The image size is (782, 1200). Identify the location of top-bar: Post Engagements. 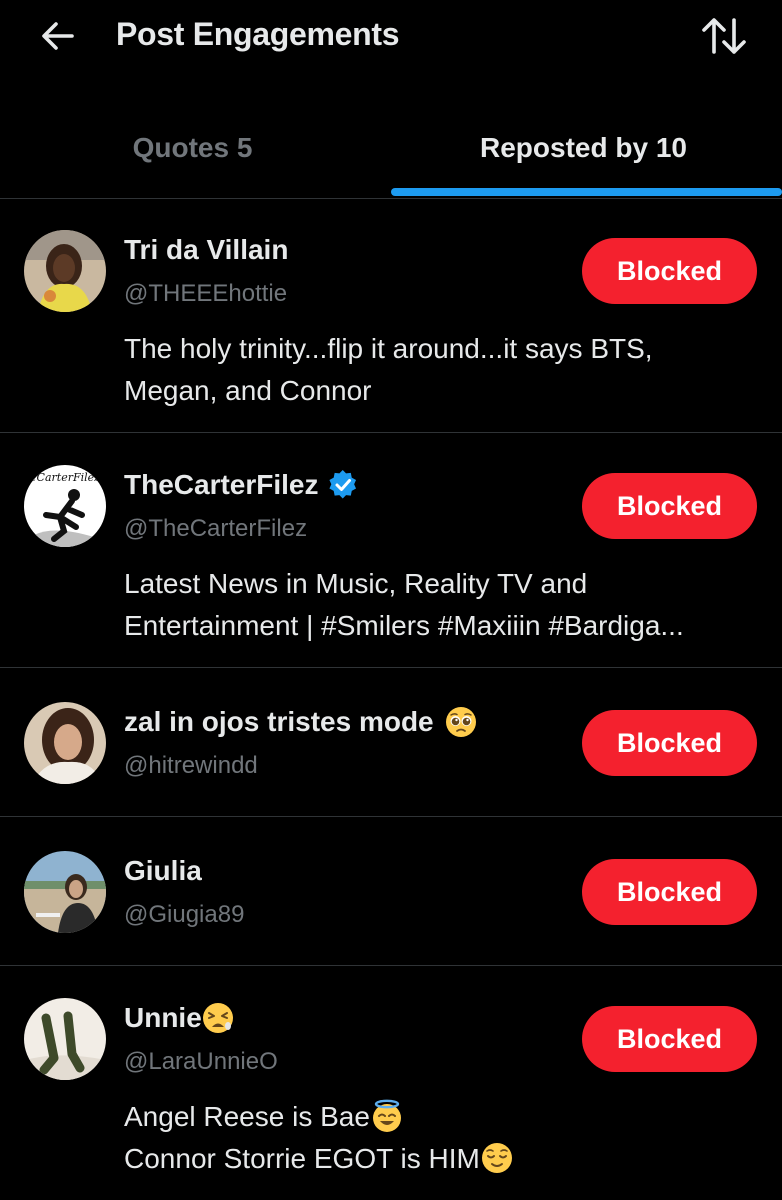
(391, 35).